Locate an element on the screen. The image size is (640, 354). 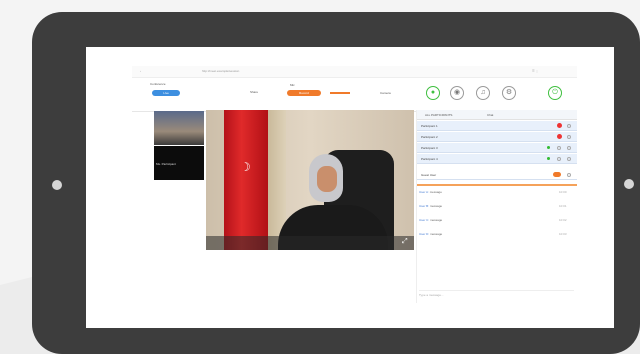
participant-row: Participant 4 is located at coordinates (497, 159).